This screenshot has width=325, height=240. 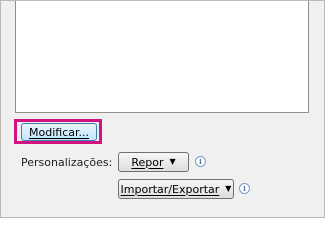 What do you see at coordinates (170, 189) in the screenshot?
I see `import-export-button-label: Importar/Exportar` at bounding box center [170, 189].